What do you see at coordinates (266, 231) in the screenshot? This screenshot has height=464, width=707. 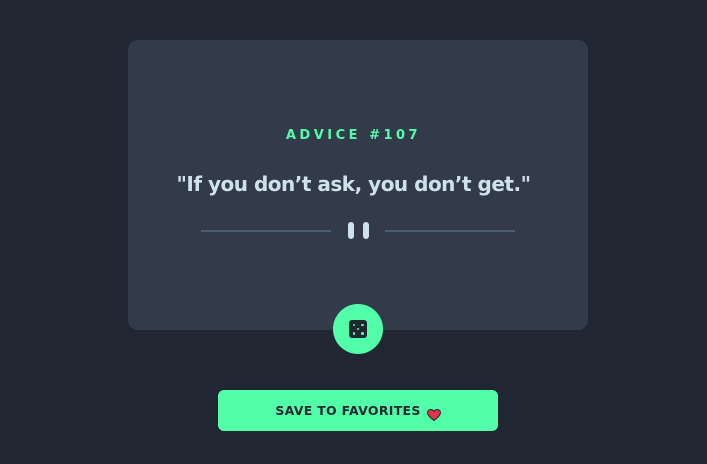 I see `divider-line-left` at bounding box center [266, 231].